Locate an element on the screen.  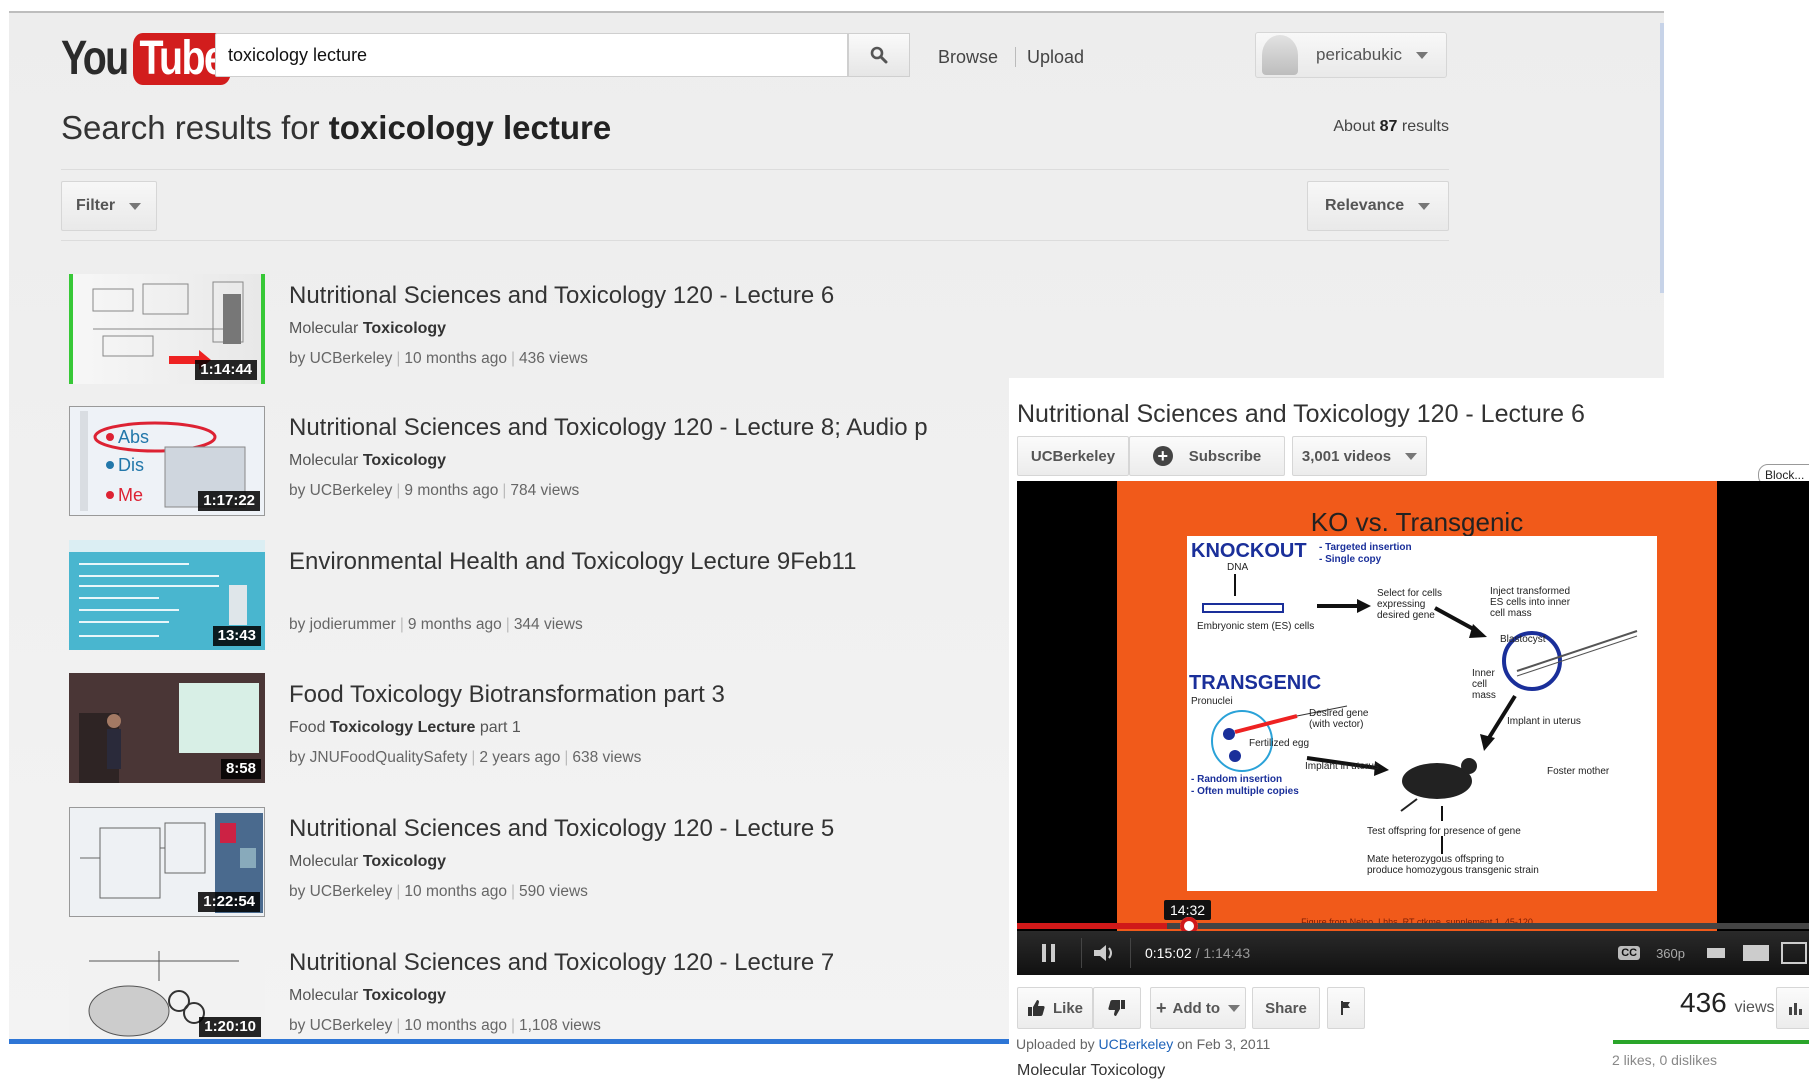
large-player-icon is located at coordinates (1756, 953).